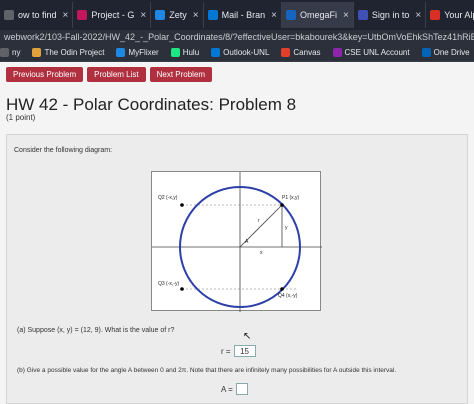 The height and width of the screenshot is (404, 474). I want to click on browser-tab: OmegaFi ×, so click(317, 15).